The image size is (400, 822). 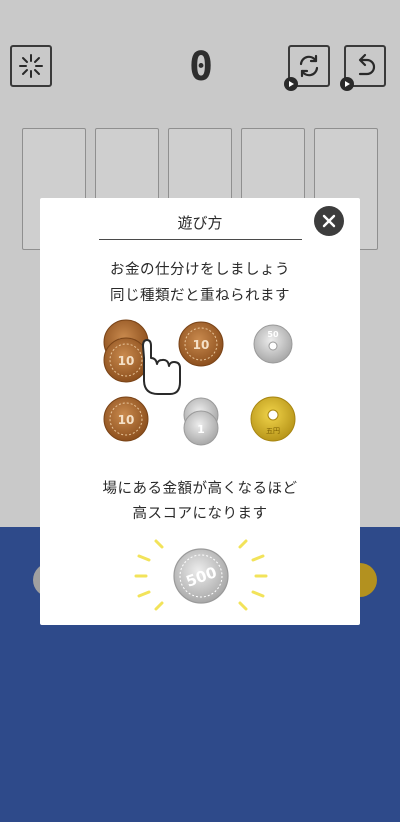 I want to click on coin-label: 五円, so click(x=273, y=431).